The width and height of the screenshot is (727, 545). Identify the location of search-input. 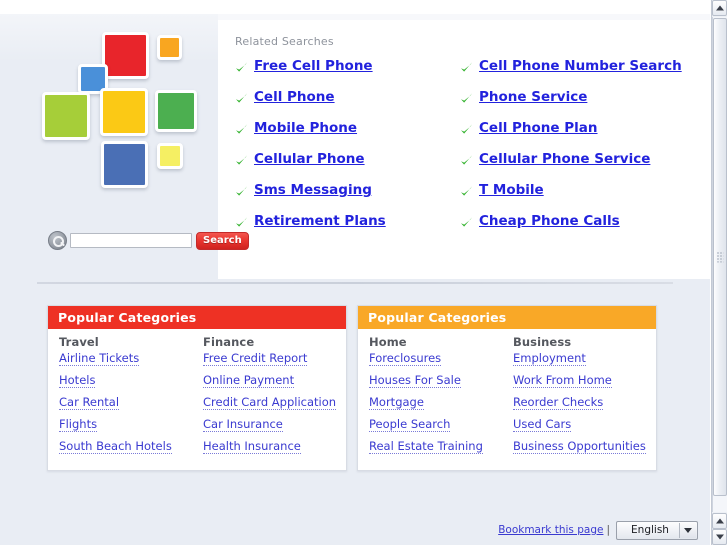
(131, 240).